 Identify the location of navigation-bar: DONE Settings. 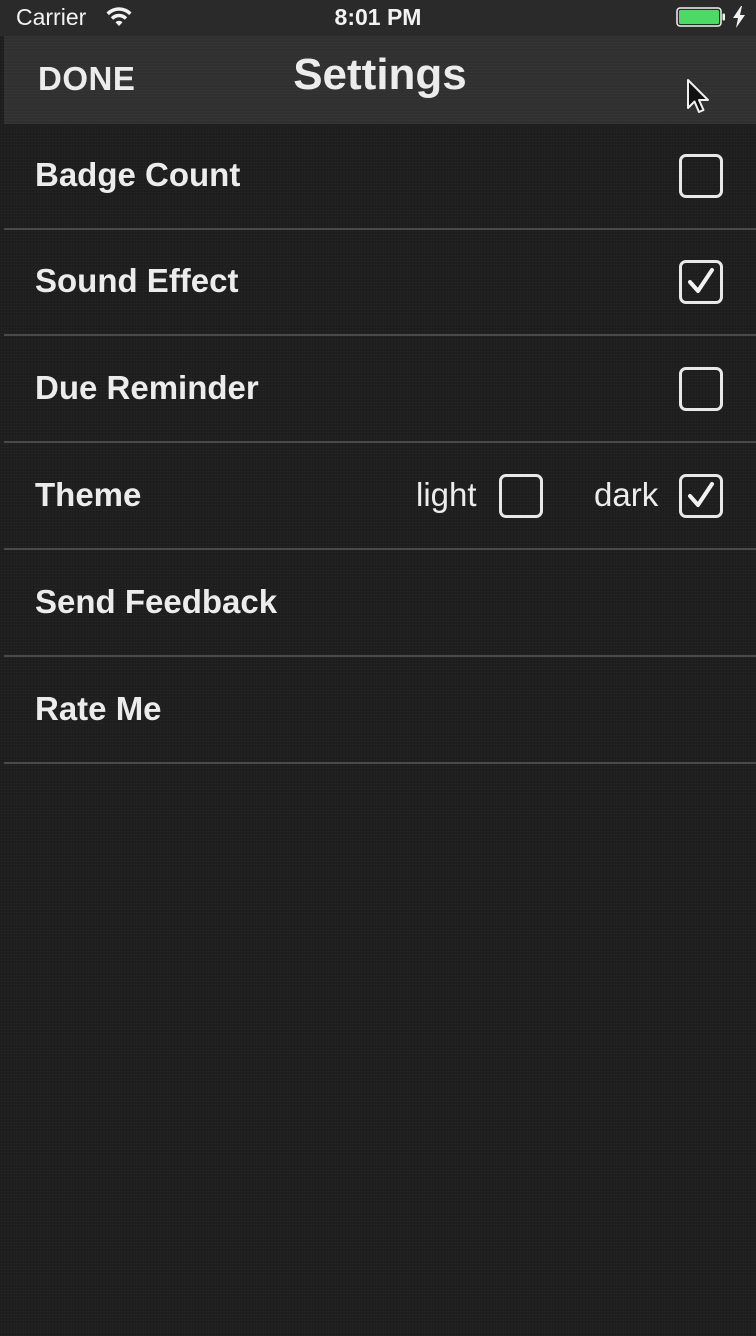
(380, 80).